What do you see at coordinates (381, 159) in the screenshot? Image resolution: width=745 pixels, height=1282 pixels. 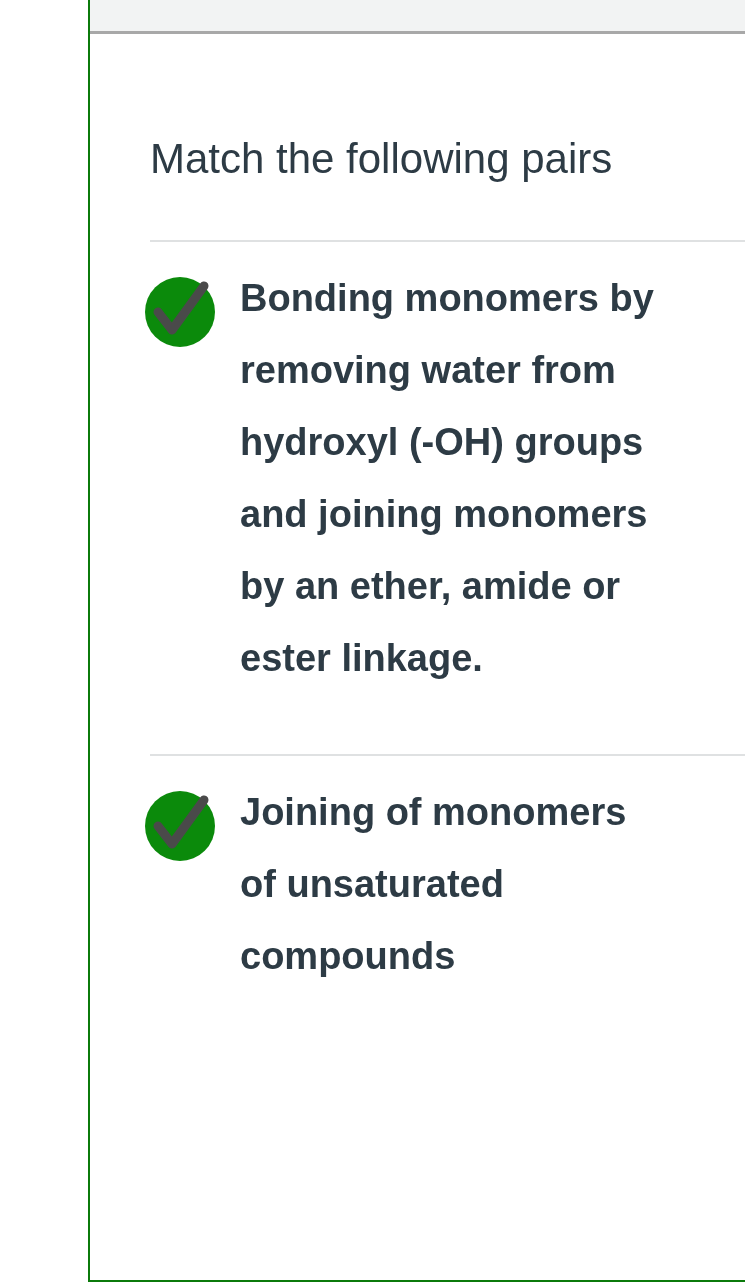 I see `question-prompt: Match the following pairs` at bounding box center [381, 159].